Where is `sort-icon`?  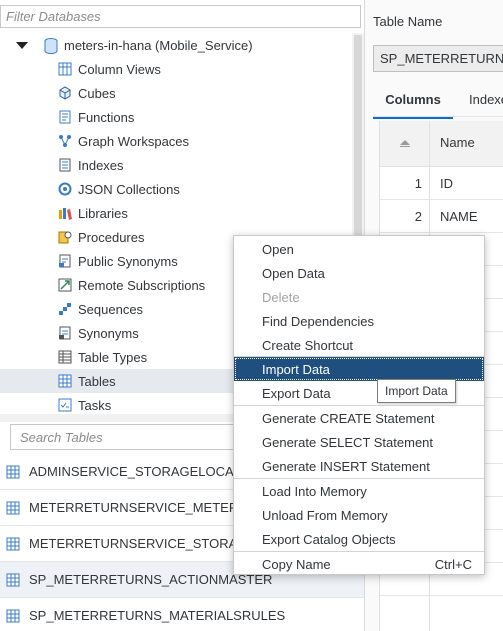
sort-icon is located at coordinates (405, 143).